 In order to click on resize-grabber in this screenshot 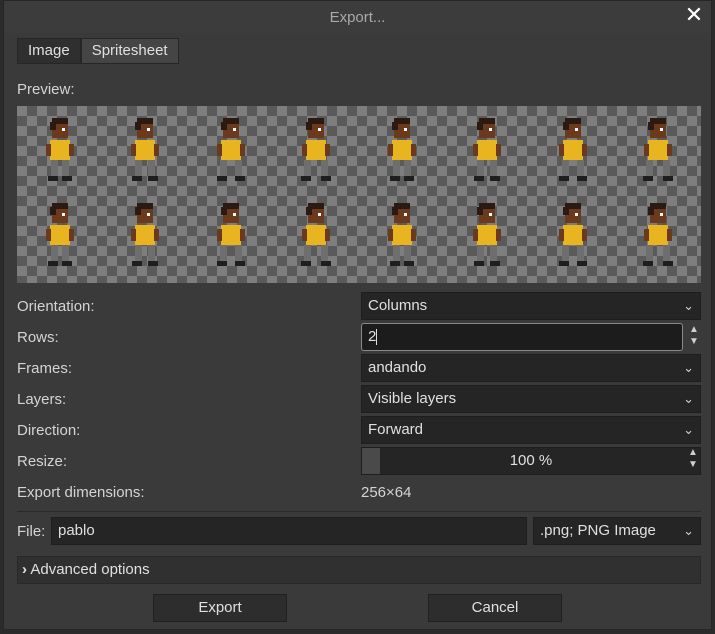, I will do `click(371, 461)`.